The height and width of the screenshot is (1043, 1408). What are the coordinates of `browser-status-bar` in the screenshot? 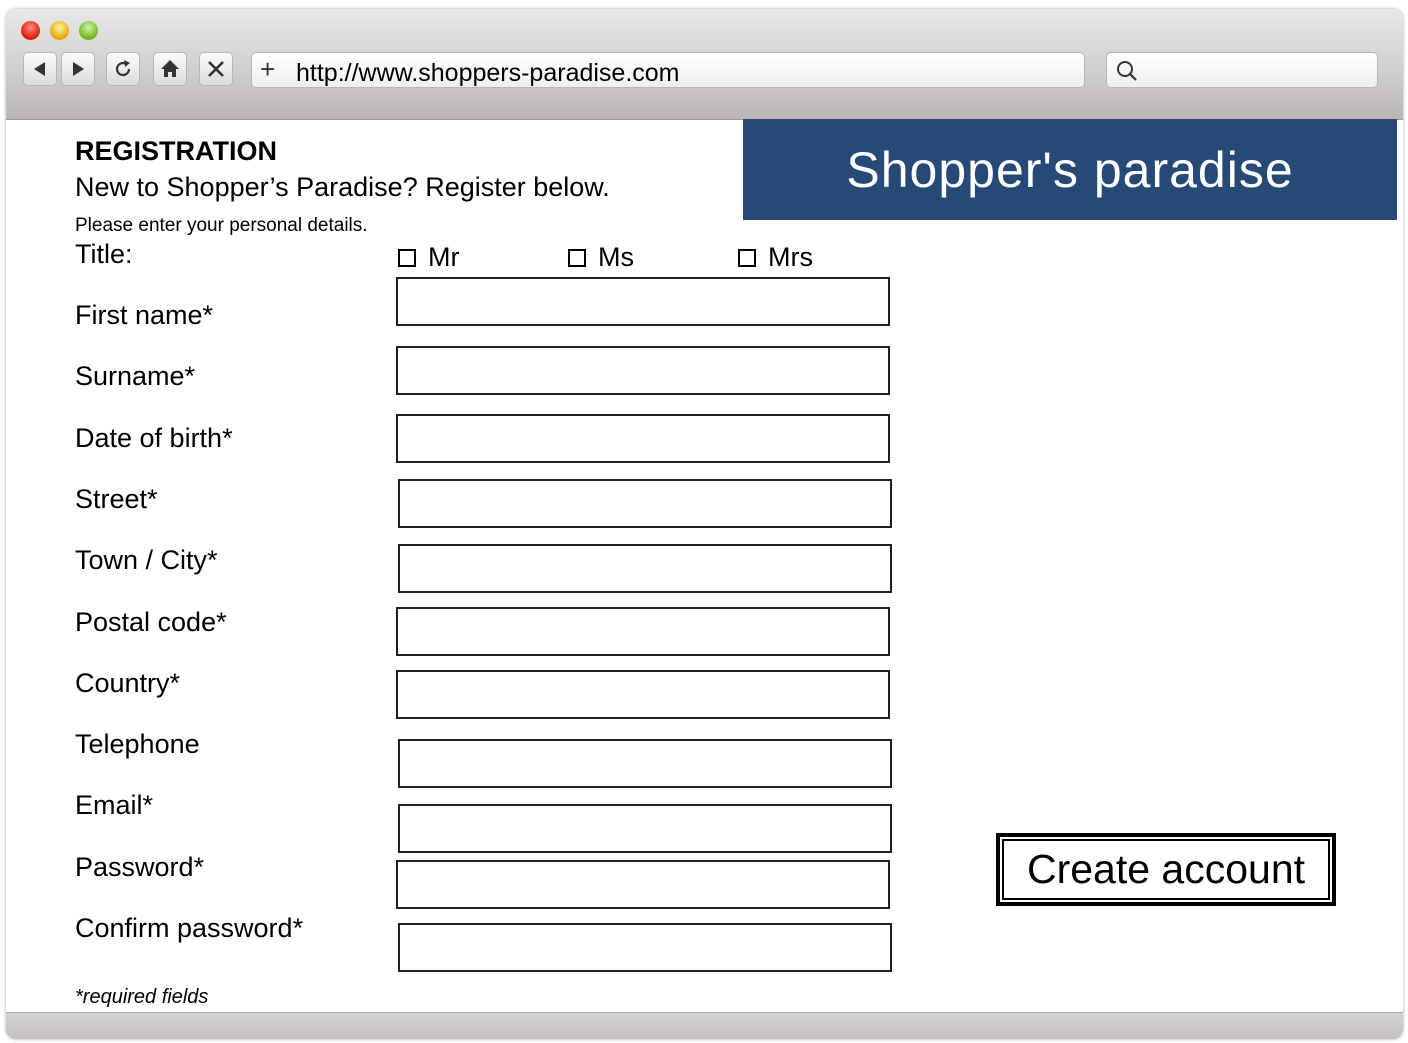 It's located at (704, 1025).